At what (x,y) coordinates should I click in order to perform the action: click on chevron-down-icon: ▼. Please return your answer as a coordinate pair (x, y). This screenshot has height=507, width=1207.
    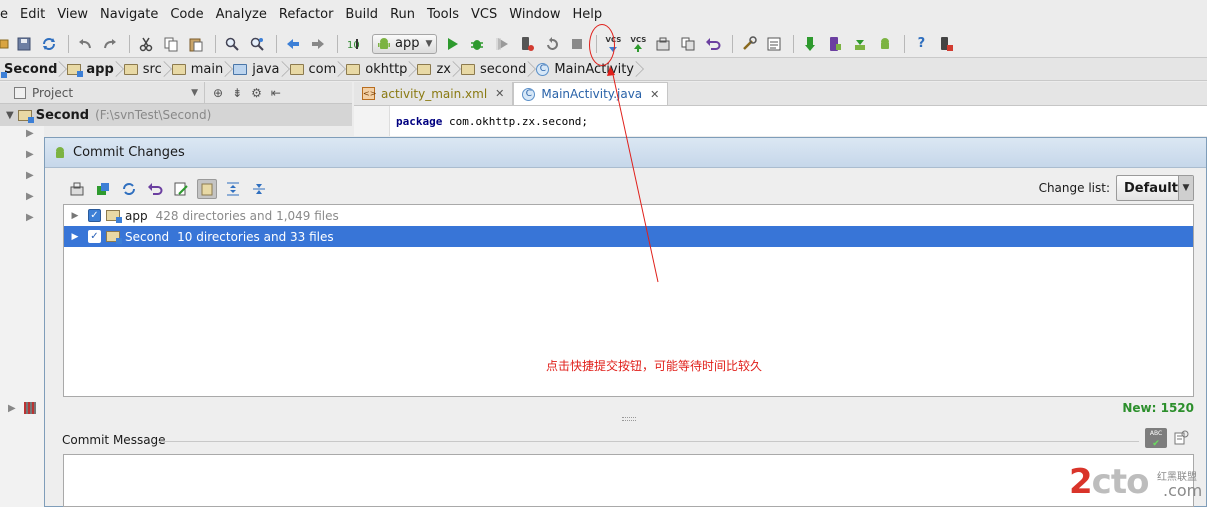
    Looking at the image, I should click on (429, 43).